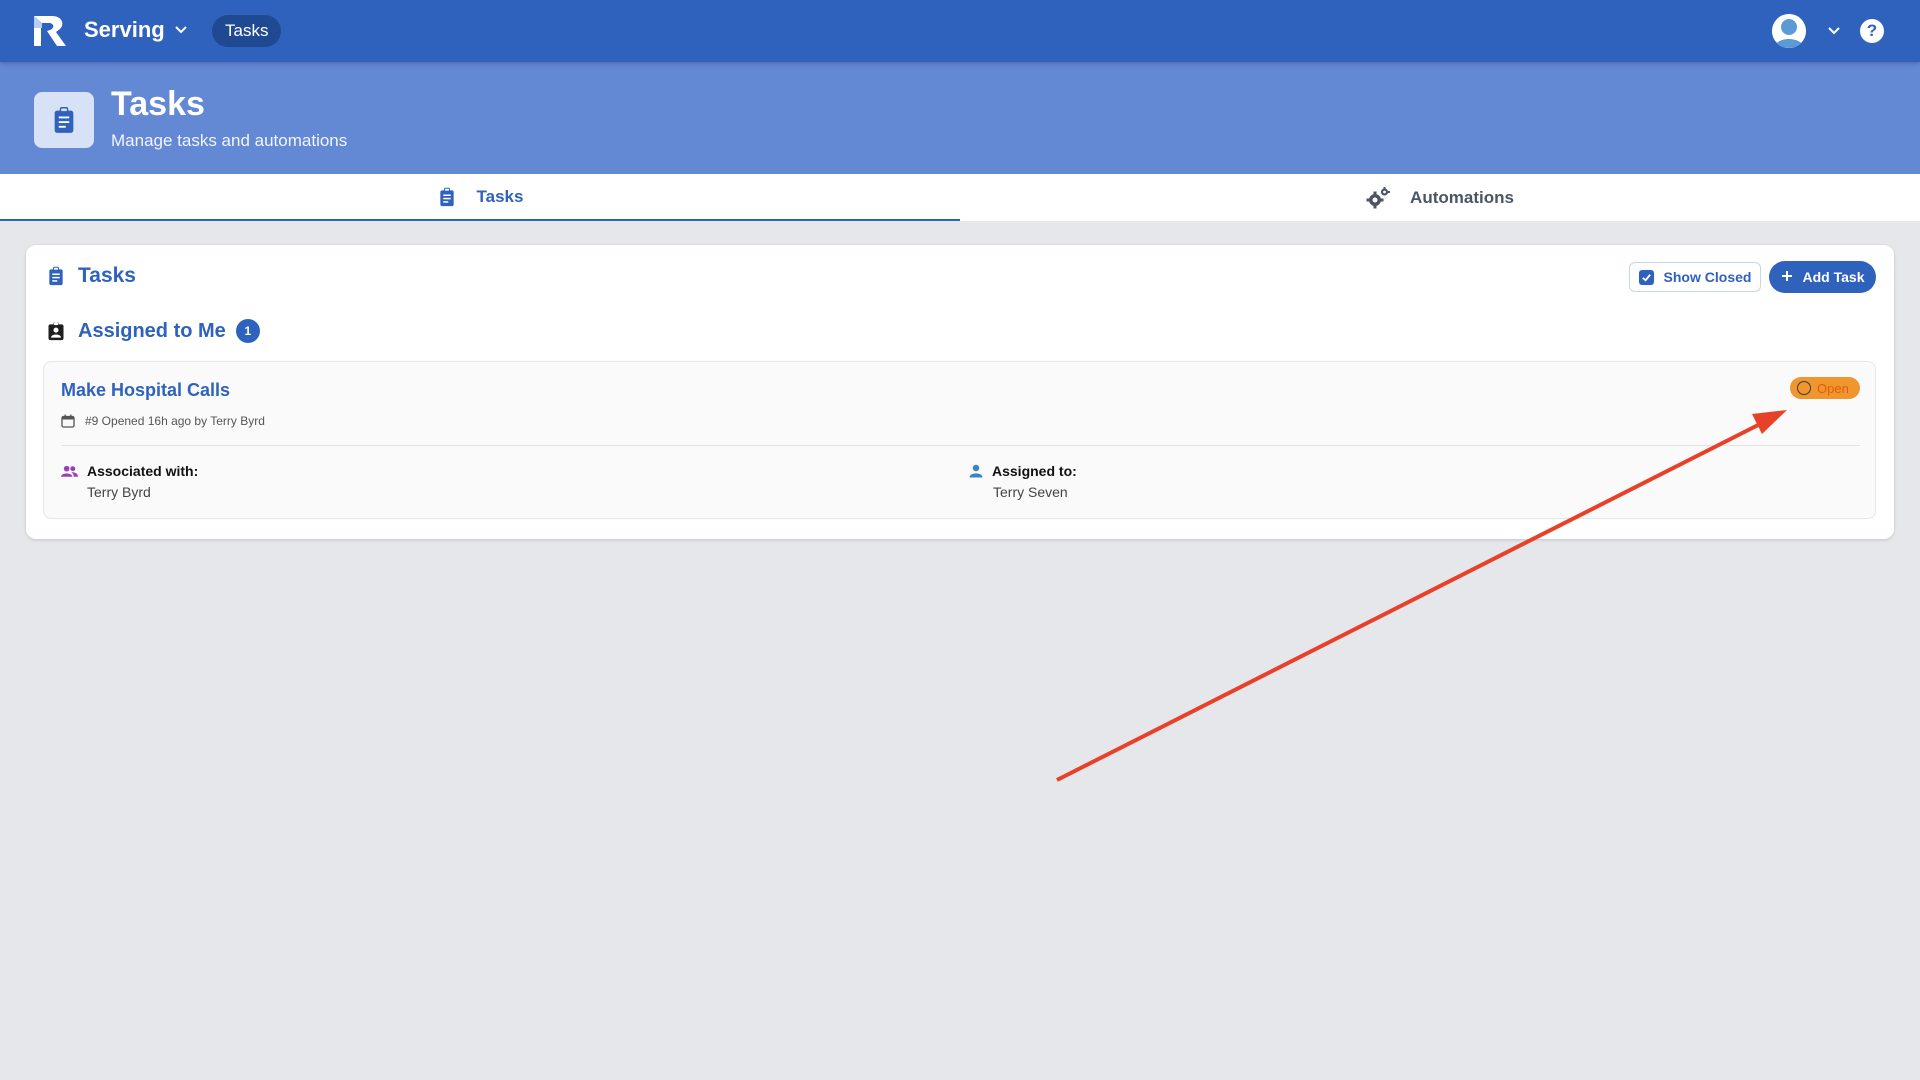 This screenshot has width=1920, height=1080. I want to click on nav-pill-tasks: Tasks, so click(247, 31).